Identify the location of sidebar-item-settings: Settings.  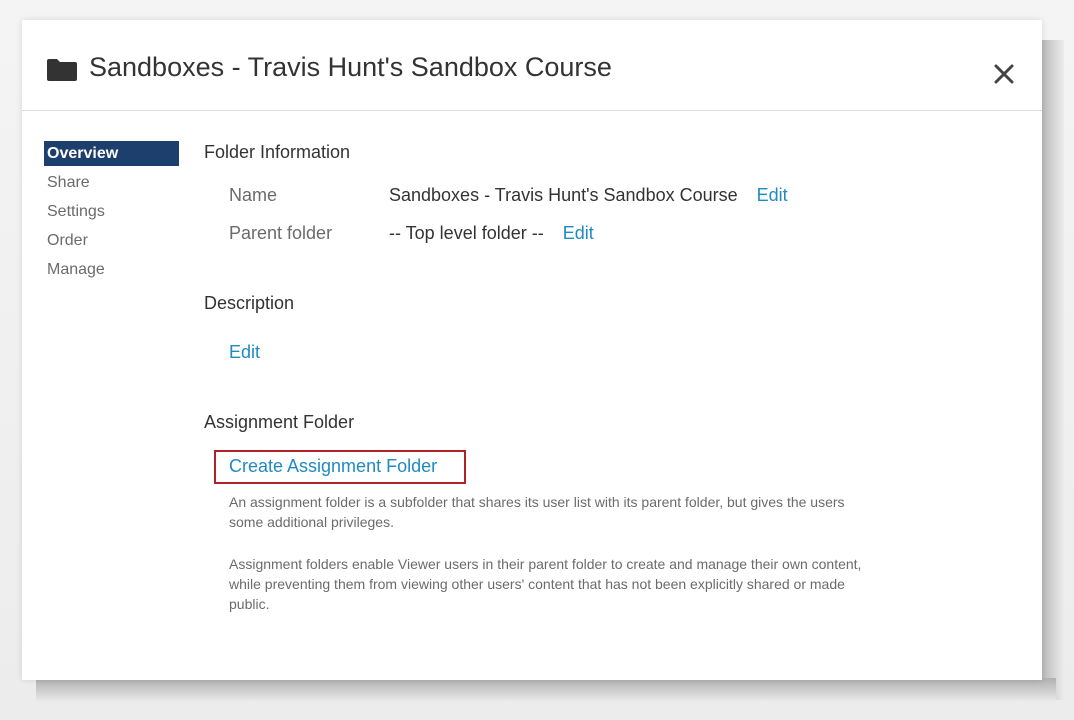
(111, 211).